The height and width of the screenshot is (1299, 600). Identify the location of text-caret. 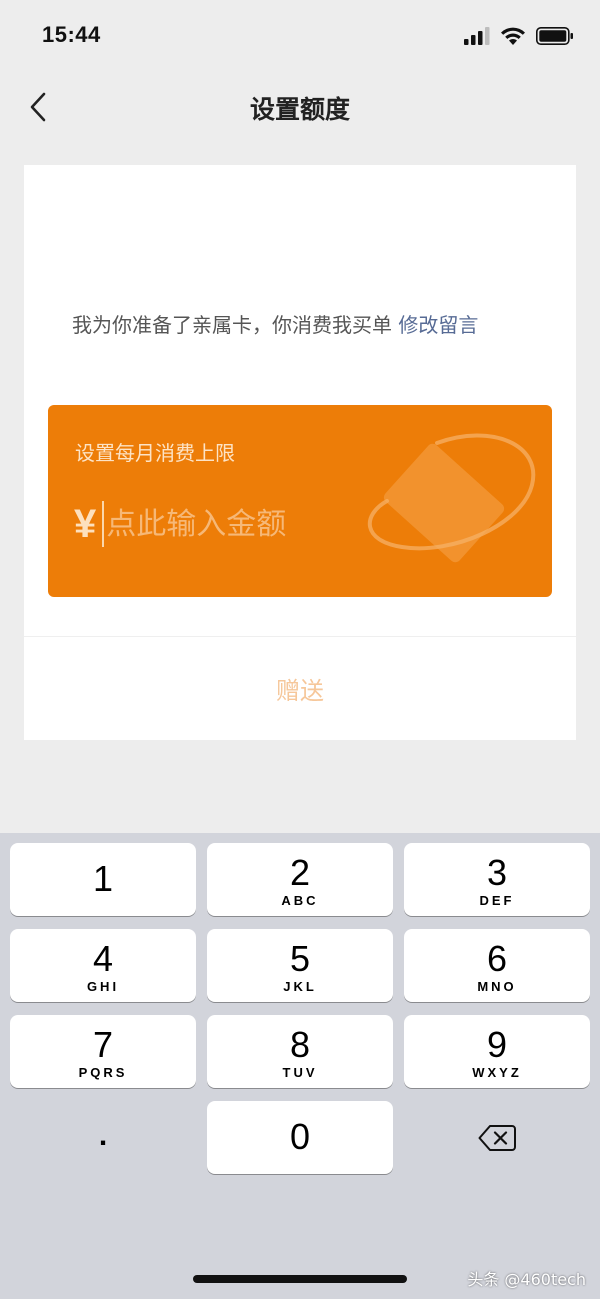
(103, 524).